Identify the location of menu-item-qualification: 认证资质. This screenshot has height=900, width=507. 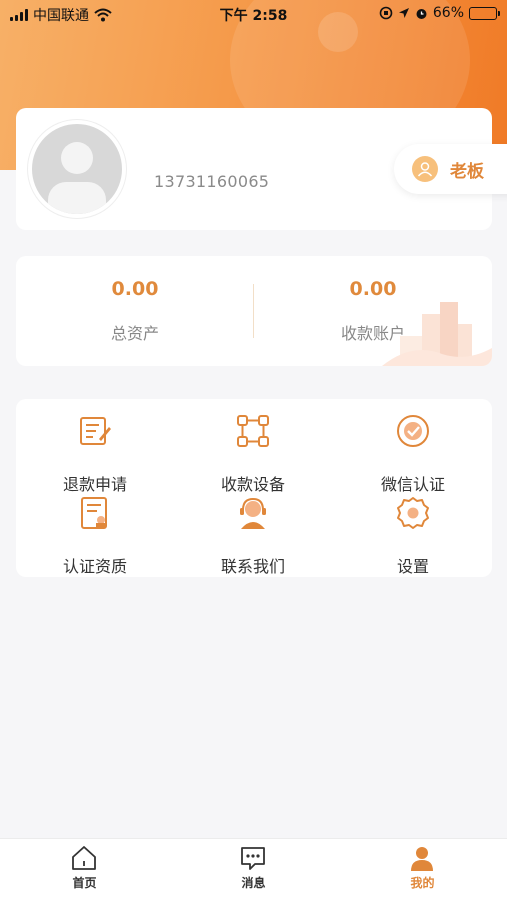
(95, 536).